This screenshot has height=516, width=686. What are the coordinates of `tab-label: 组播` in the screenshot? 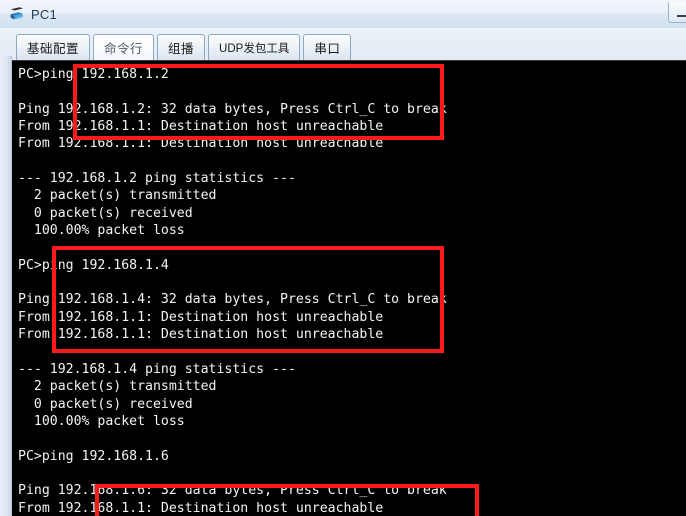 It's located at (181, 49).